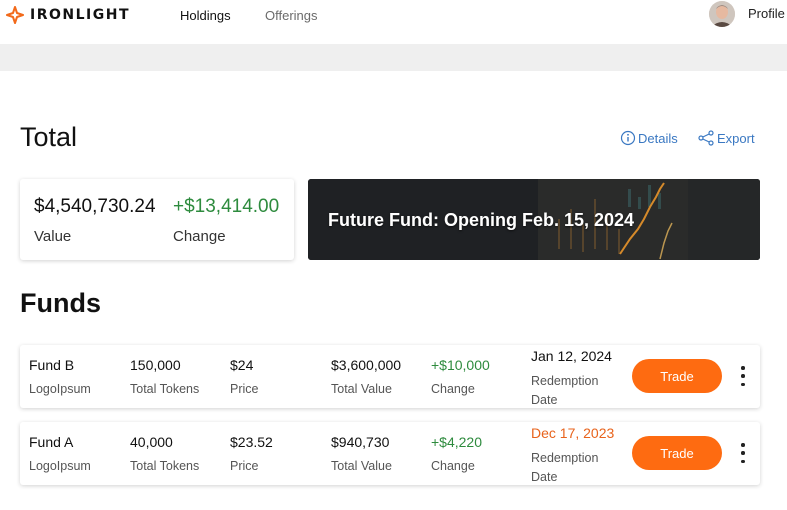 The width and height of the screenshot is (787, 510). I want to click on details-label: Details, so click(658, 138).